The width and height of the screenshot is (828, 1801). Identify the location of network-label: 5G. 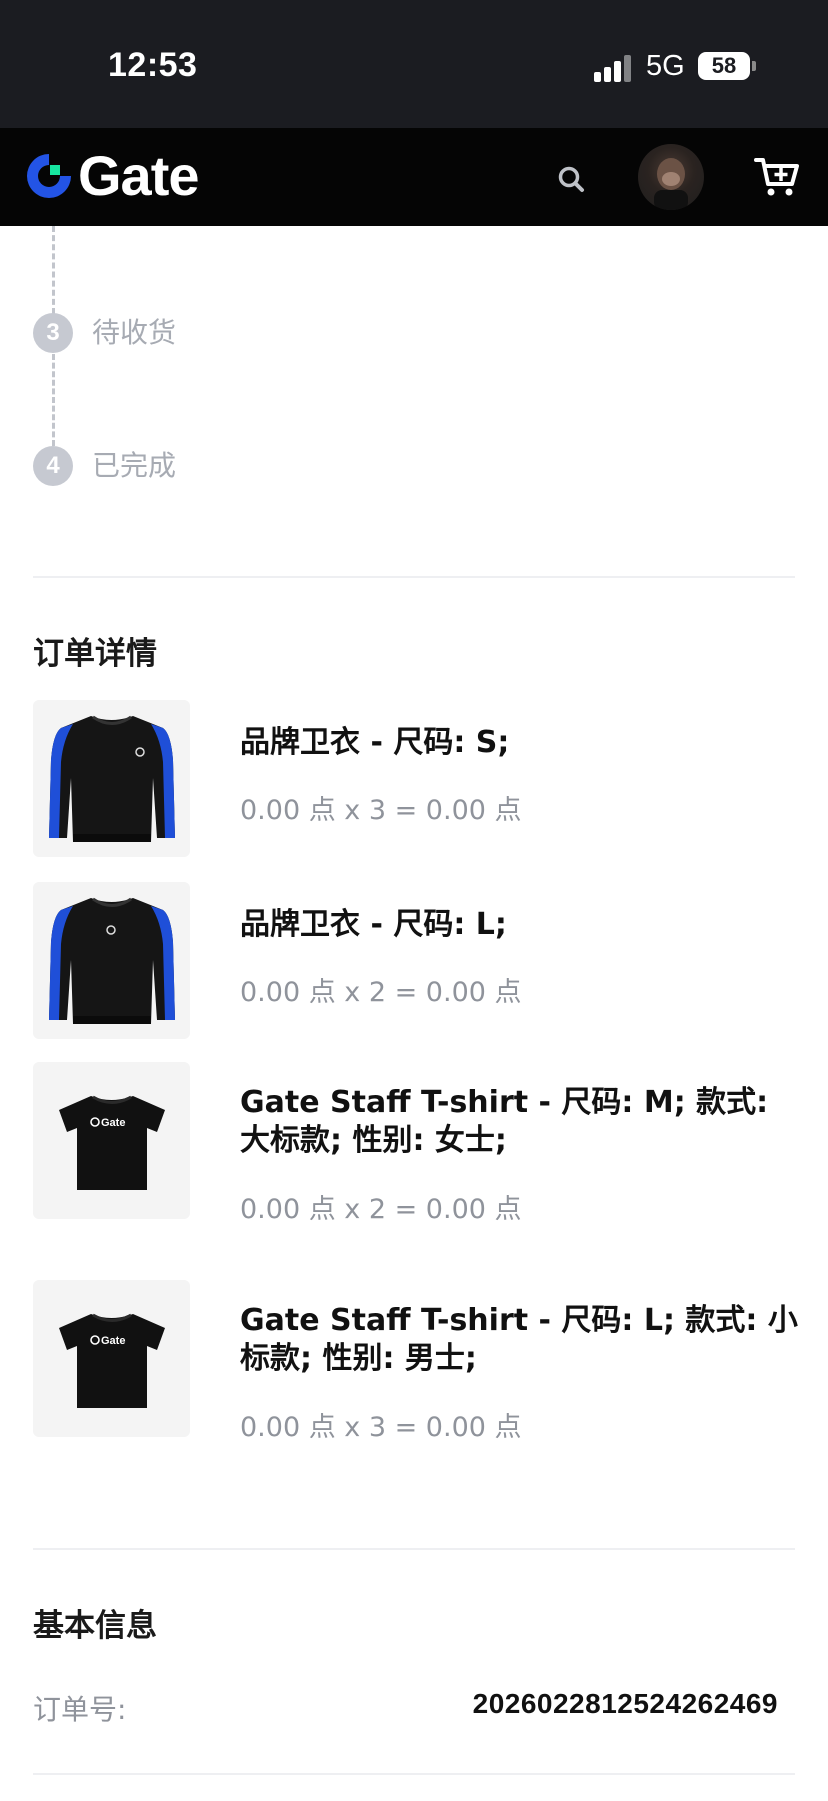
(665, 66).